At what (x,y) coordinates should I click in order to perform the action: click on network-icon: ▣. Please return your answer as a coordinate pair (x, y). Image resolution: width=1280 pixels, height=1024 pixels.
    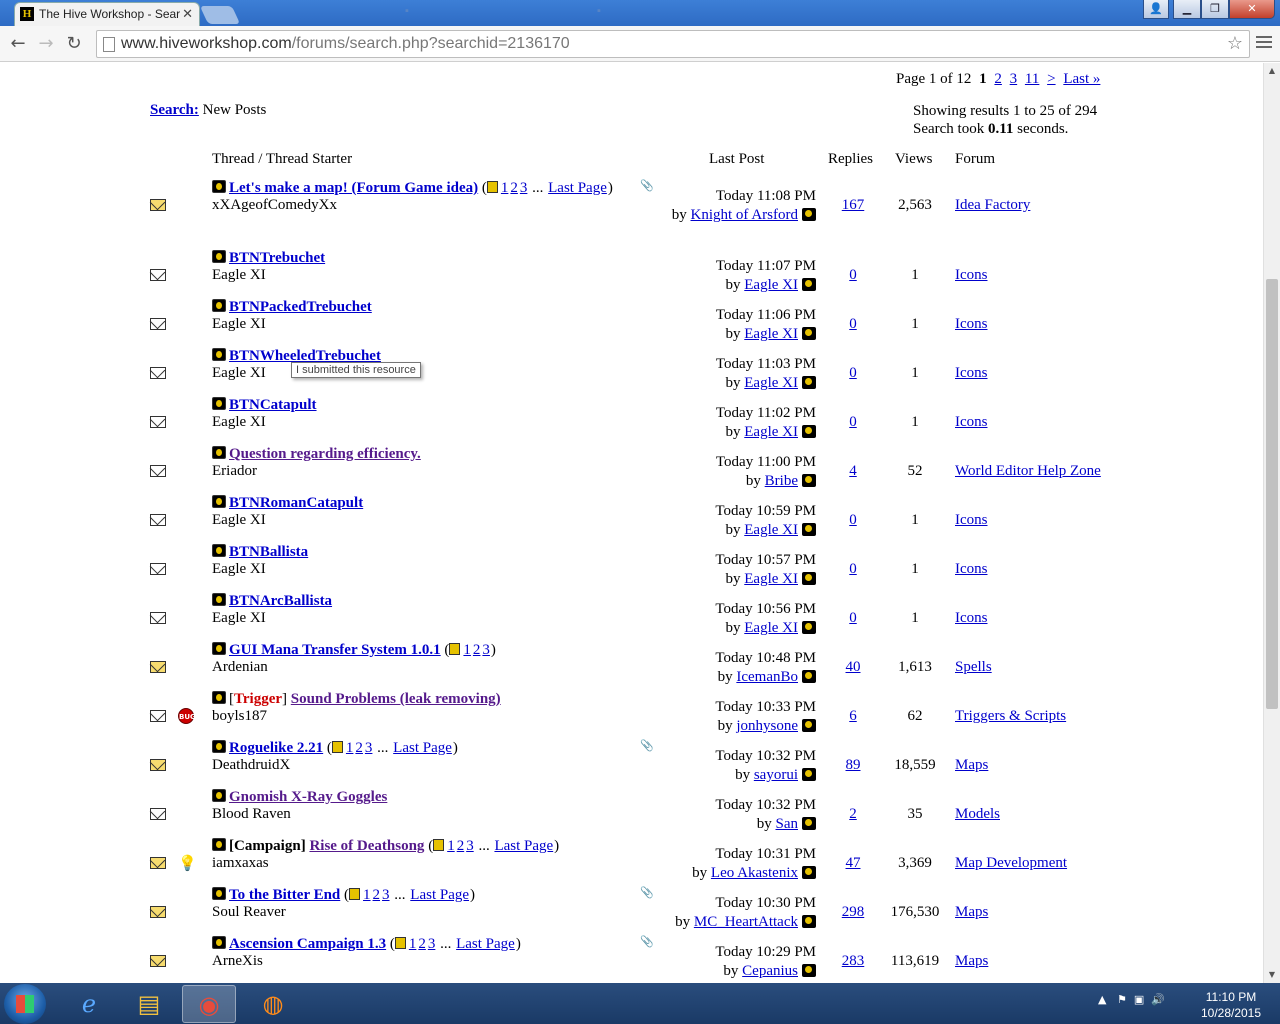
    Looking at the image, I should click on (1139, 999).